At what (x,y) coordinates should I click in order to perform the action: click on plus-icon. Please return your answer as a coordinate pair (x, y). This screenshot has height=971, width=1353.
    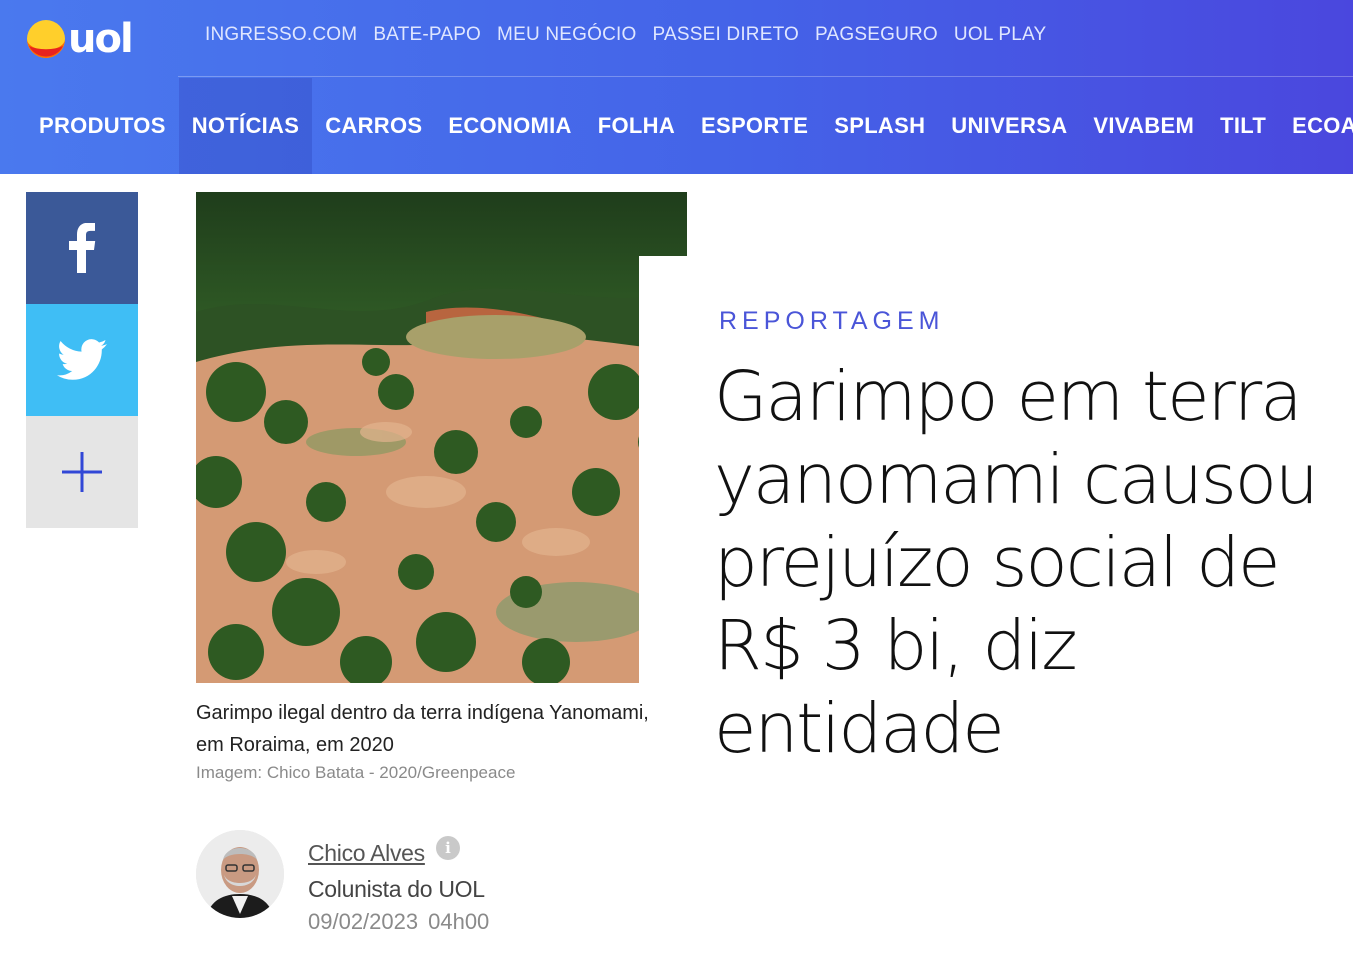
    Looking at the image, I should click on (82, 472).